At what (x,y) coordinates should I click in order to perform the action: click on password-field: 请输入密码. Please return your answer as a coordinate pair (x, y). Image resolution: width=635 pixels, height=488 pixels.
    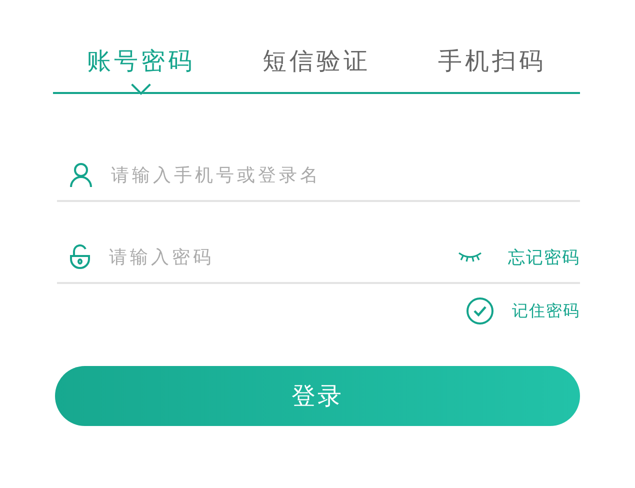
    Looking at the image, I should click on (274, 257).